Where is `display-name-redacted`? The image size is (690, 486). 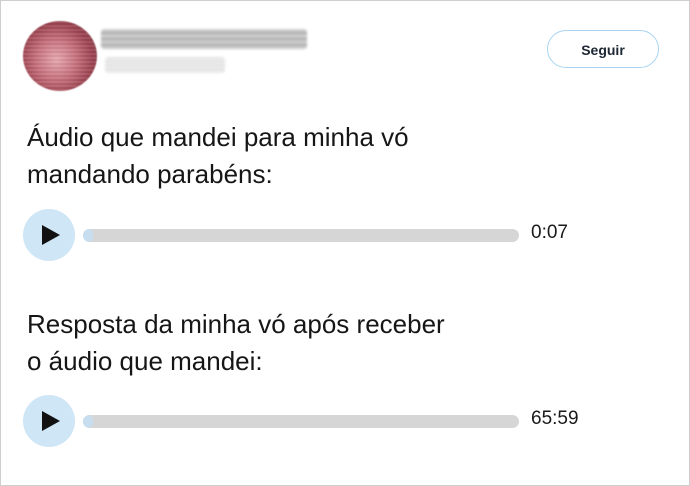 display-name-redacted is located at coordinates (204, 39).